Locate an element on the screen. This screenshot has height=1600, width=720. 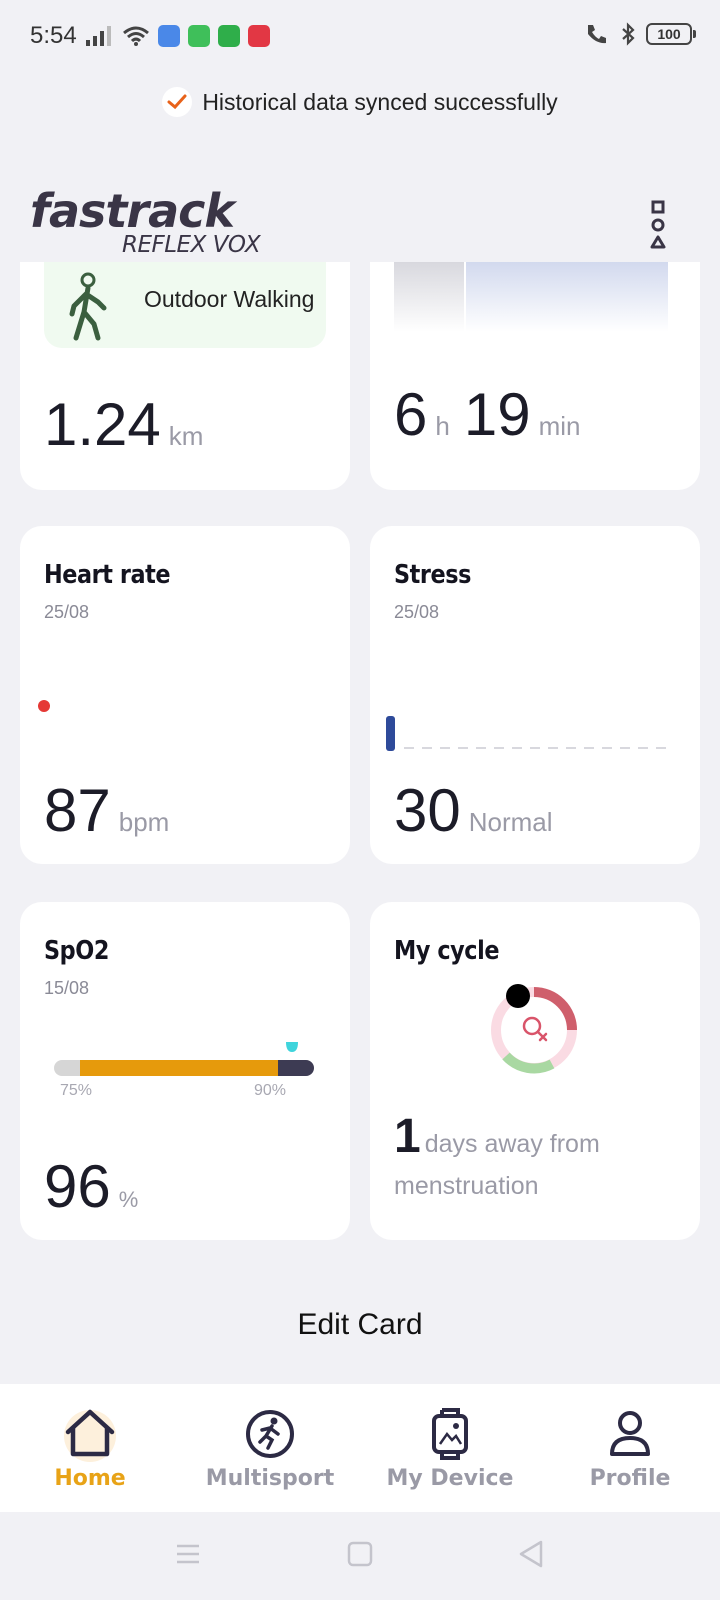
cycle-readout: 1 days away from menstruation is located at coordinates (539, 1161).